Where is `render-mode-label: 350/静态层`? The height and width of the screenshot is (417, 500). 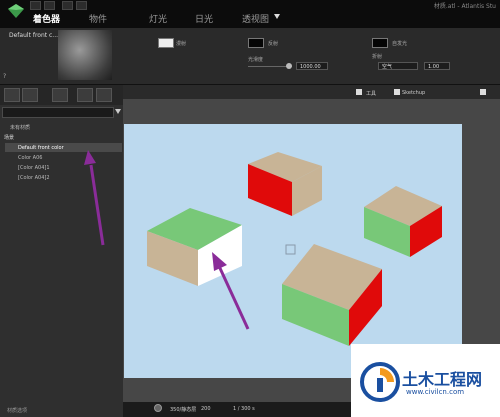
render-mode-label: 350/静态层 is located at coordinates (183, 410).